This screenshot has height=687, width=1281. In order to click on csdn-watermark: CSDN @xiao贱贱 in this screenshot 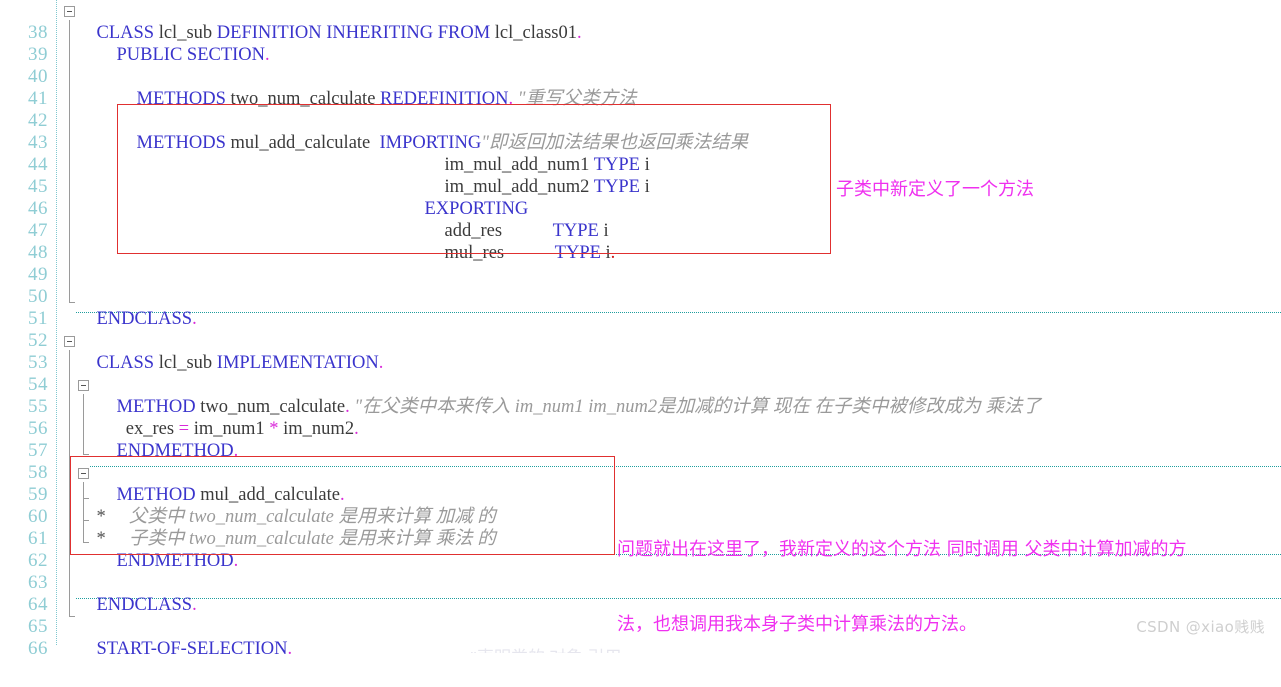, I will do `click(1200, 627)`.